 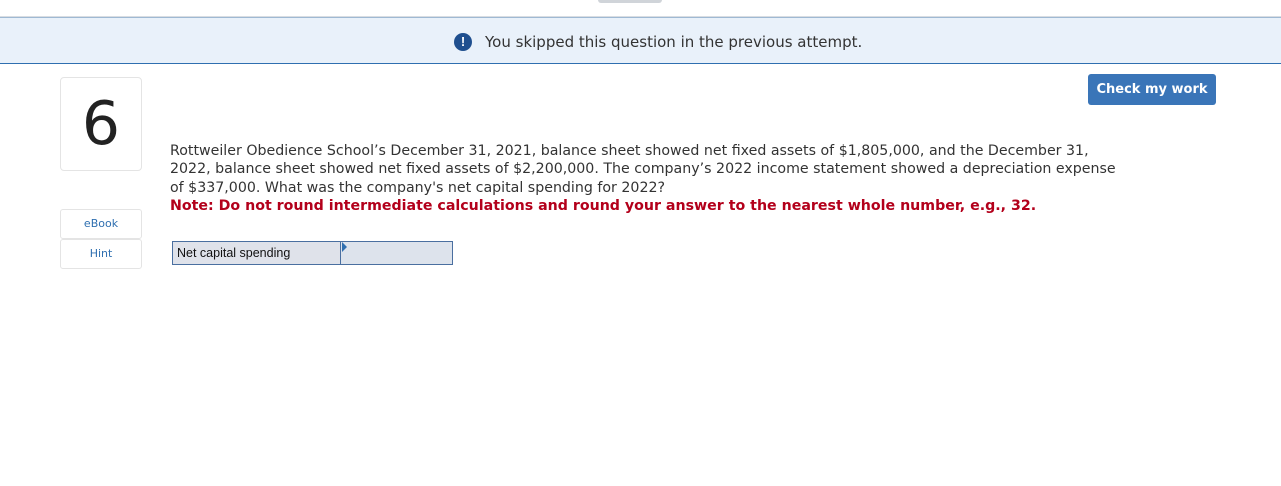 What do you see at coordinates (1152, 89) in the screenshot?
I see `check-my-work-button: Check my work` at bounding box center [1152, 89].